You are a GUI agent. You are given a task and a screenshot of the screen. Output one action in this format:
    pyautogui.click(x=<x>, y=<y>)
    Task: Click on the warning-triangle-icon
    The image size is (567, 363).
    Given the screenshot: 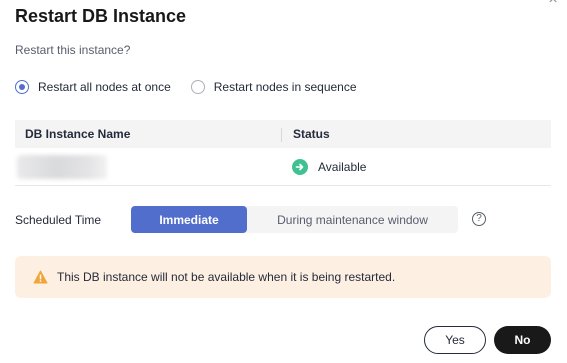 What is the action you would take?
    pyautogui.click(x=40, y=277)
    